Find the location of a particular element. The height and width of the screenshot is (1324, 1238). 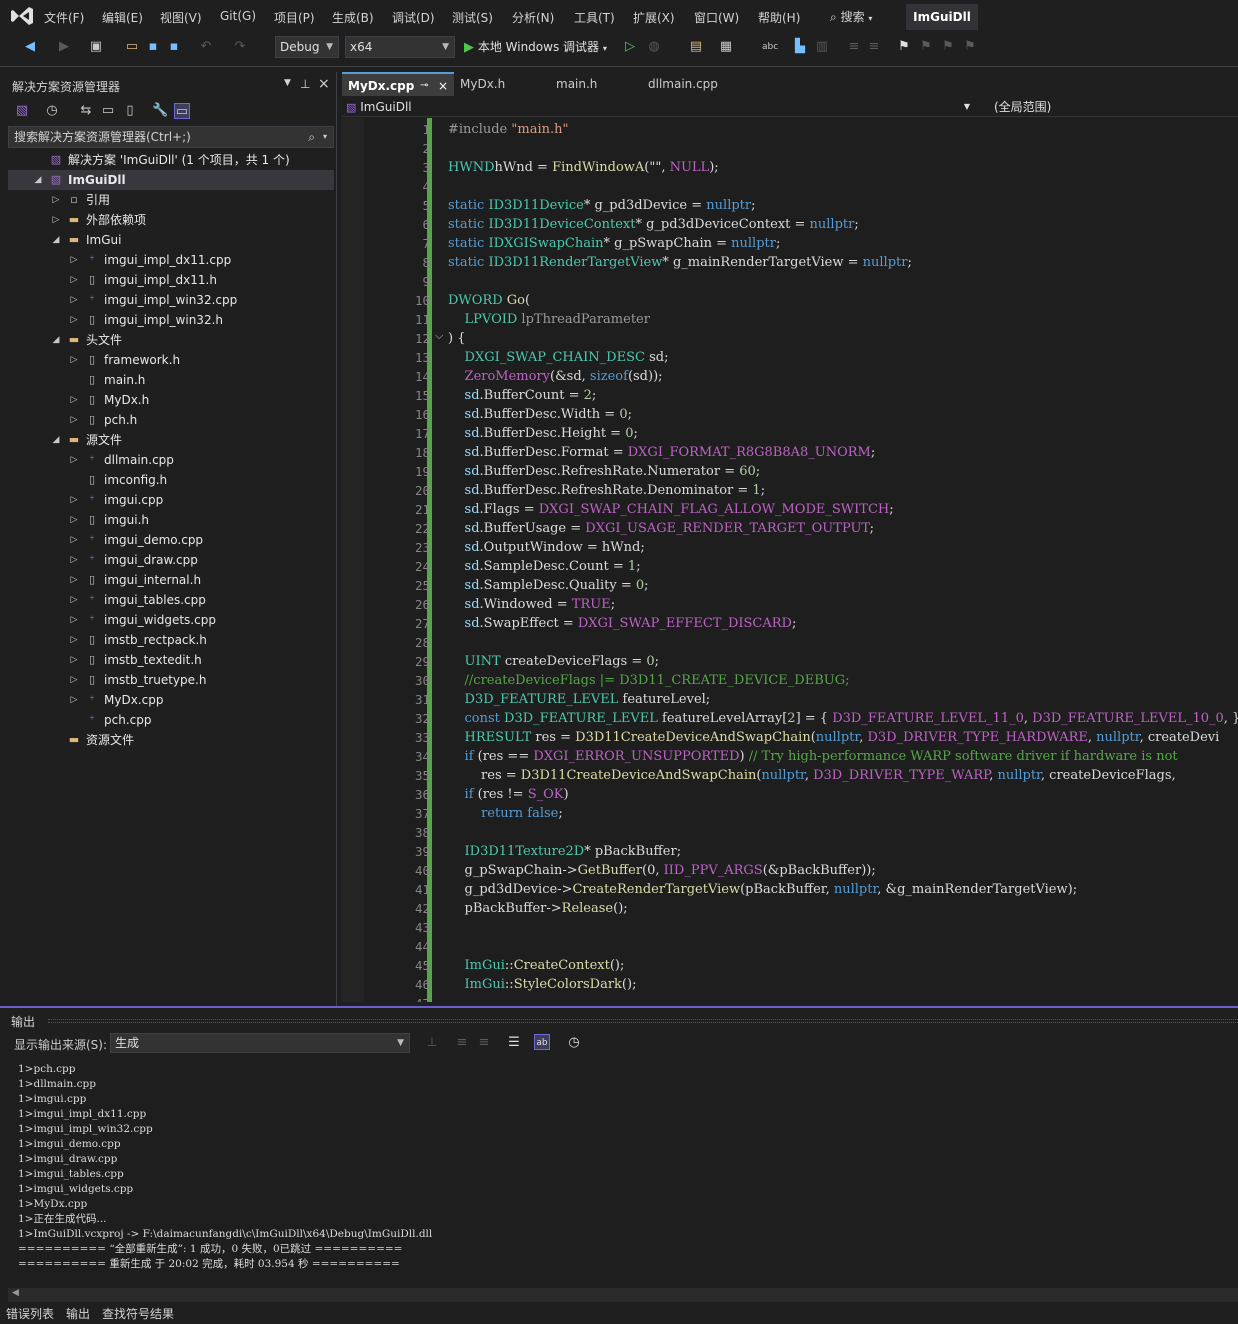

panel-splitter is located at coordinates (336, 539).